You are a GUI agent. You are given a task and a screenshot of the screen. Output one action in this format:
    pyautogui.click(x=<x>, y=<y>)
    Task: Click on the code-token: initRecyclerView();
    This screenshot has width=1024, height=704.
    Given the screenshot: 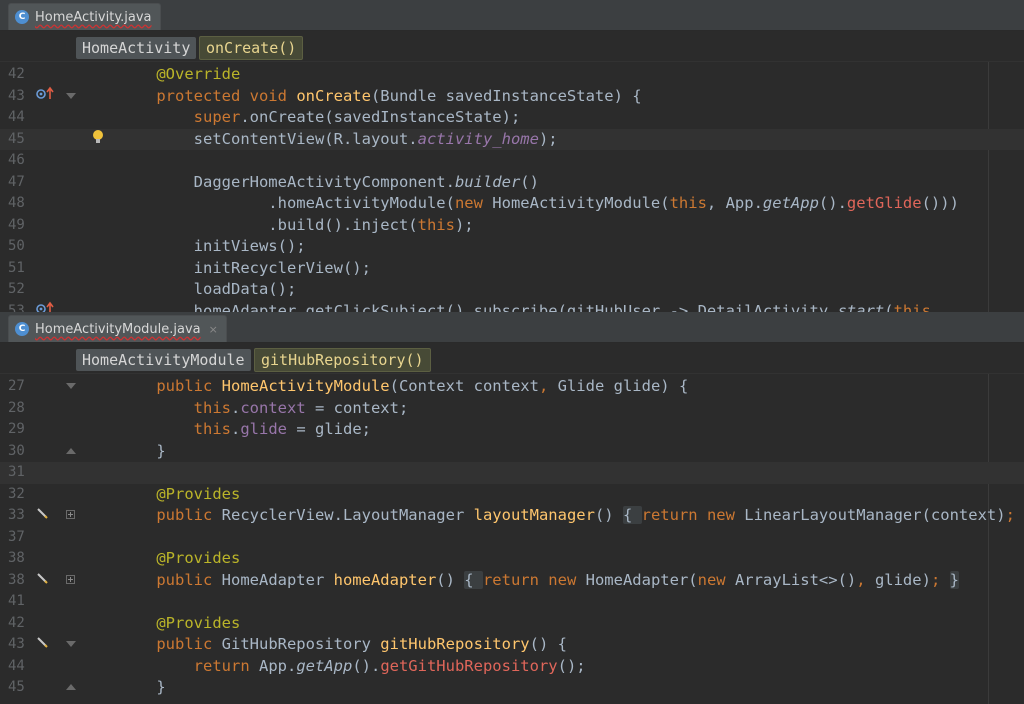 What is the action you would take?
    pyautogui.click(x=245, y=267)
    